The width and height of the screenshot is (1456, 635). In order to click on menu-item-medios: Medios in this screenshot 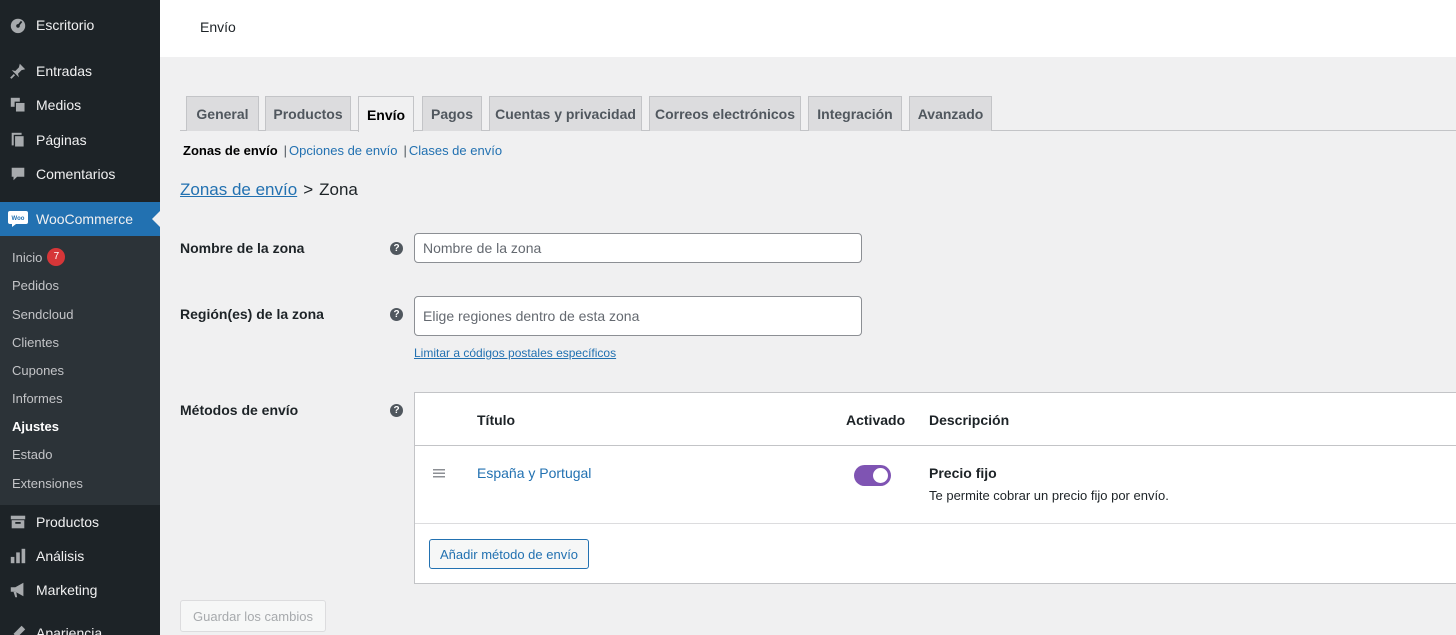, I will do `click(80, 105)`.